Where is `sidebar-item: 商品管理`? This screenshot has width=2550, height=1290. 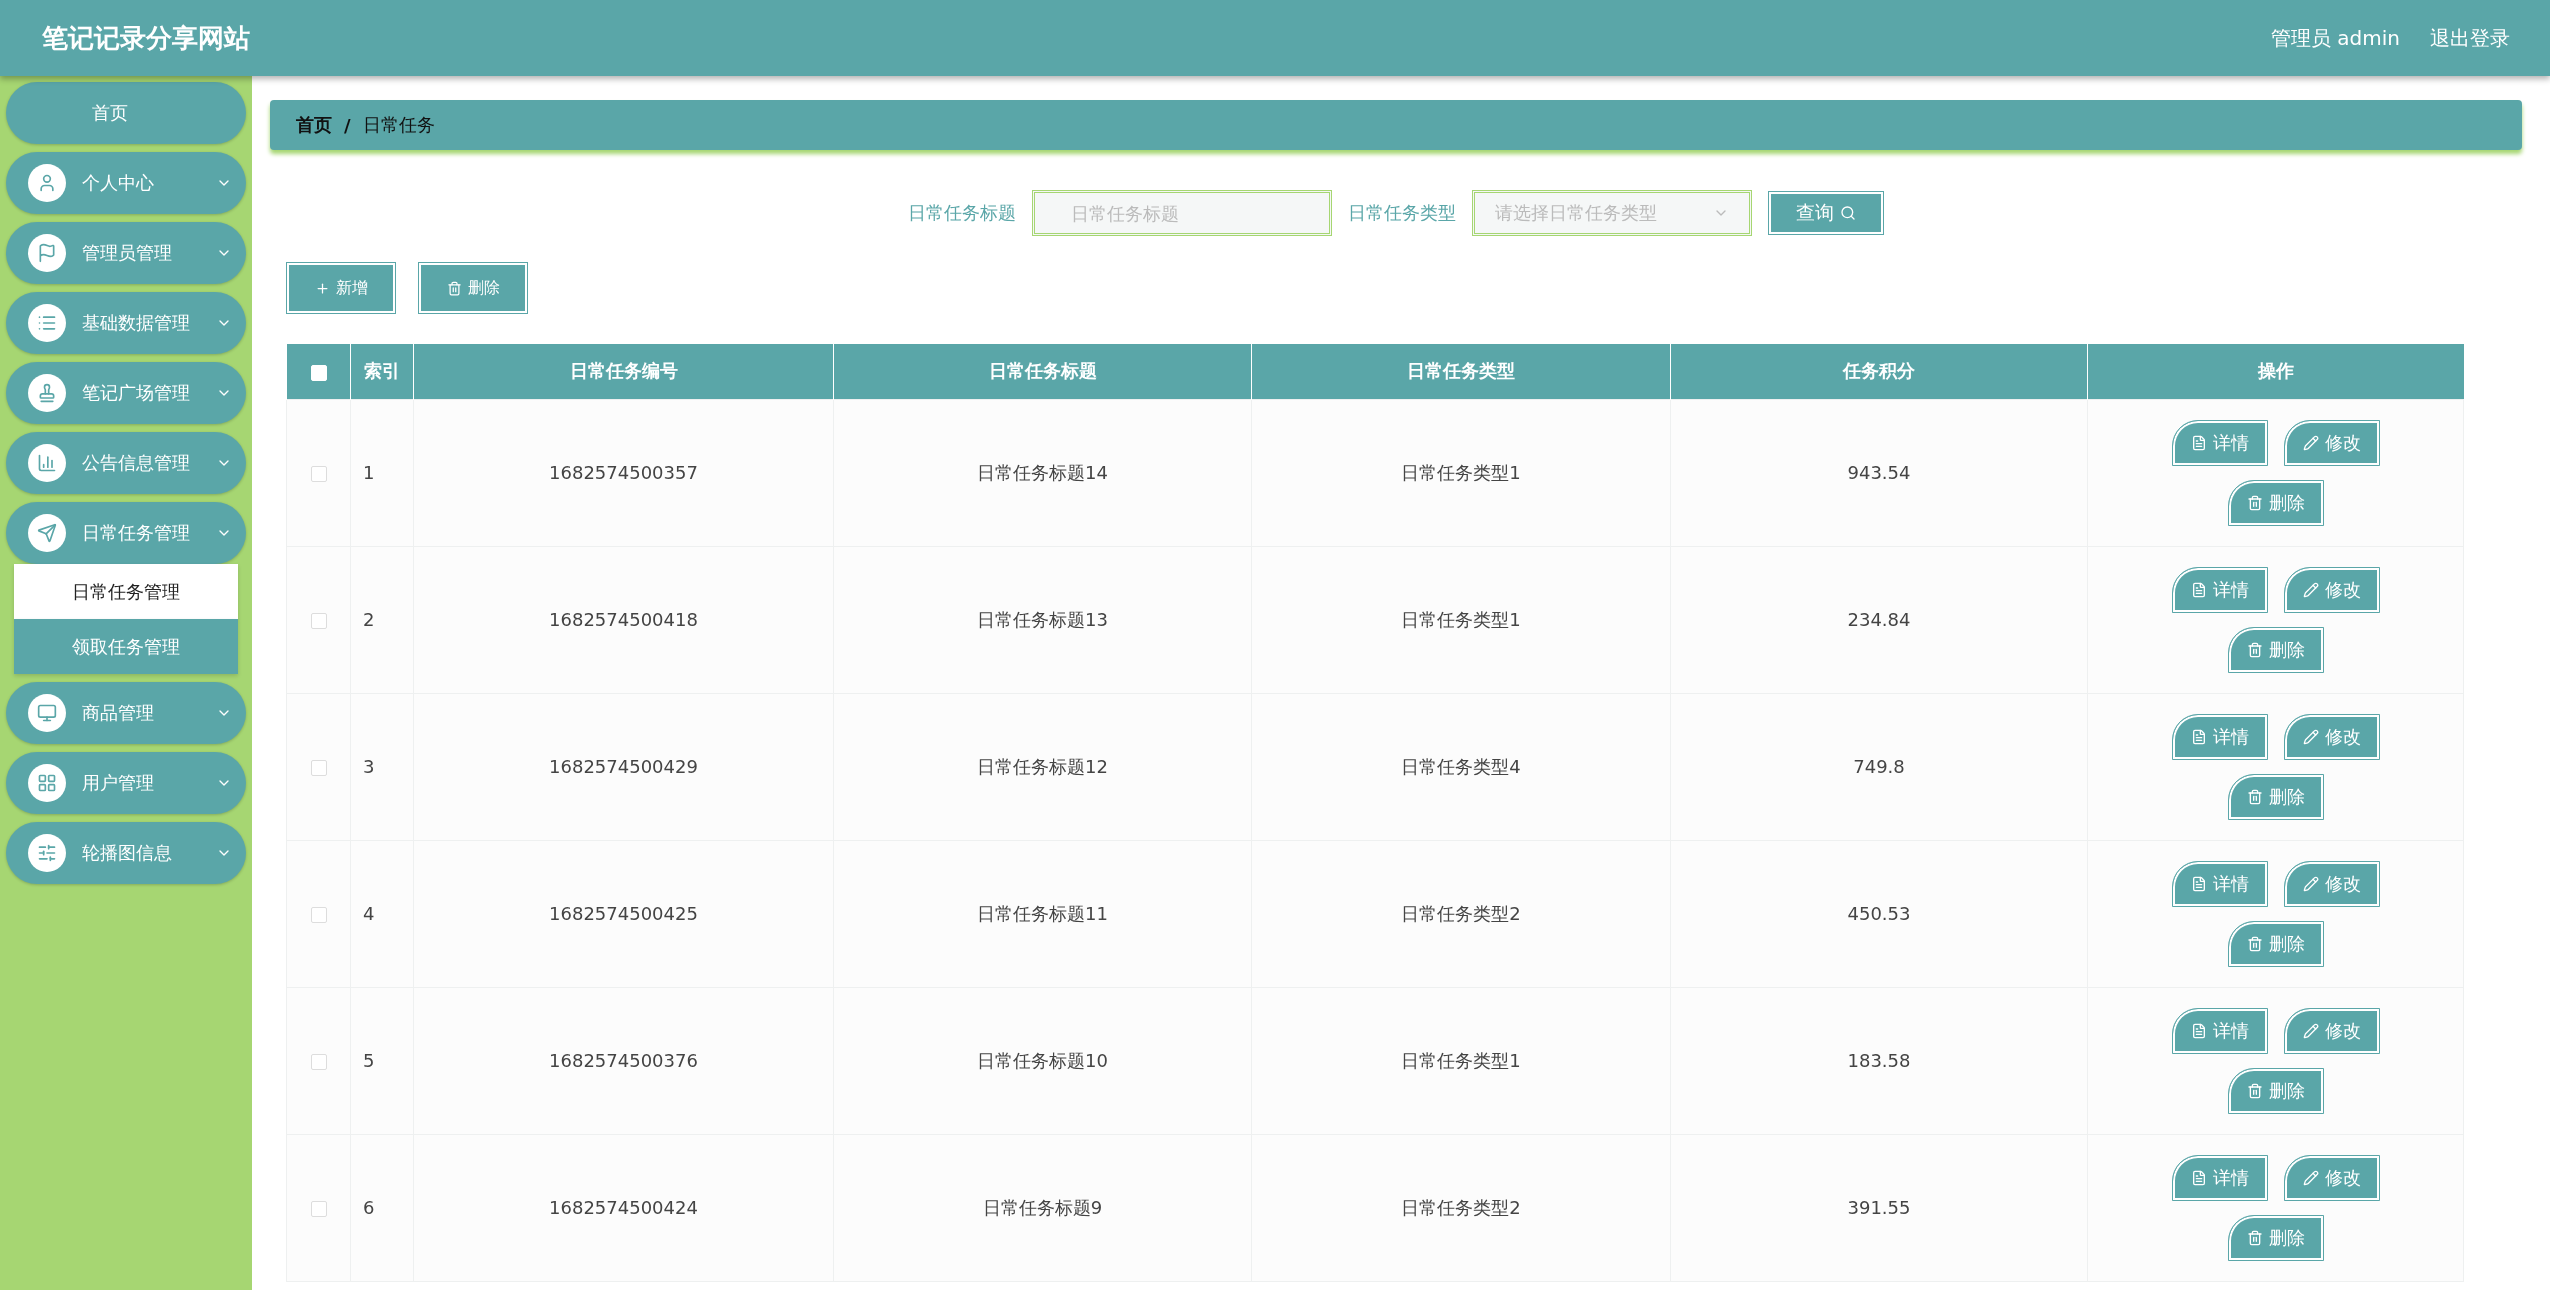 sidebar-item: 商品管理 is located at coordinates (126, 713).